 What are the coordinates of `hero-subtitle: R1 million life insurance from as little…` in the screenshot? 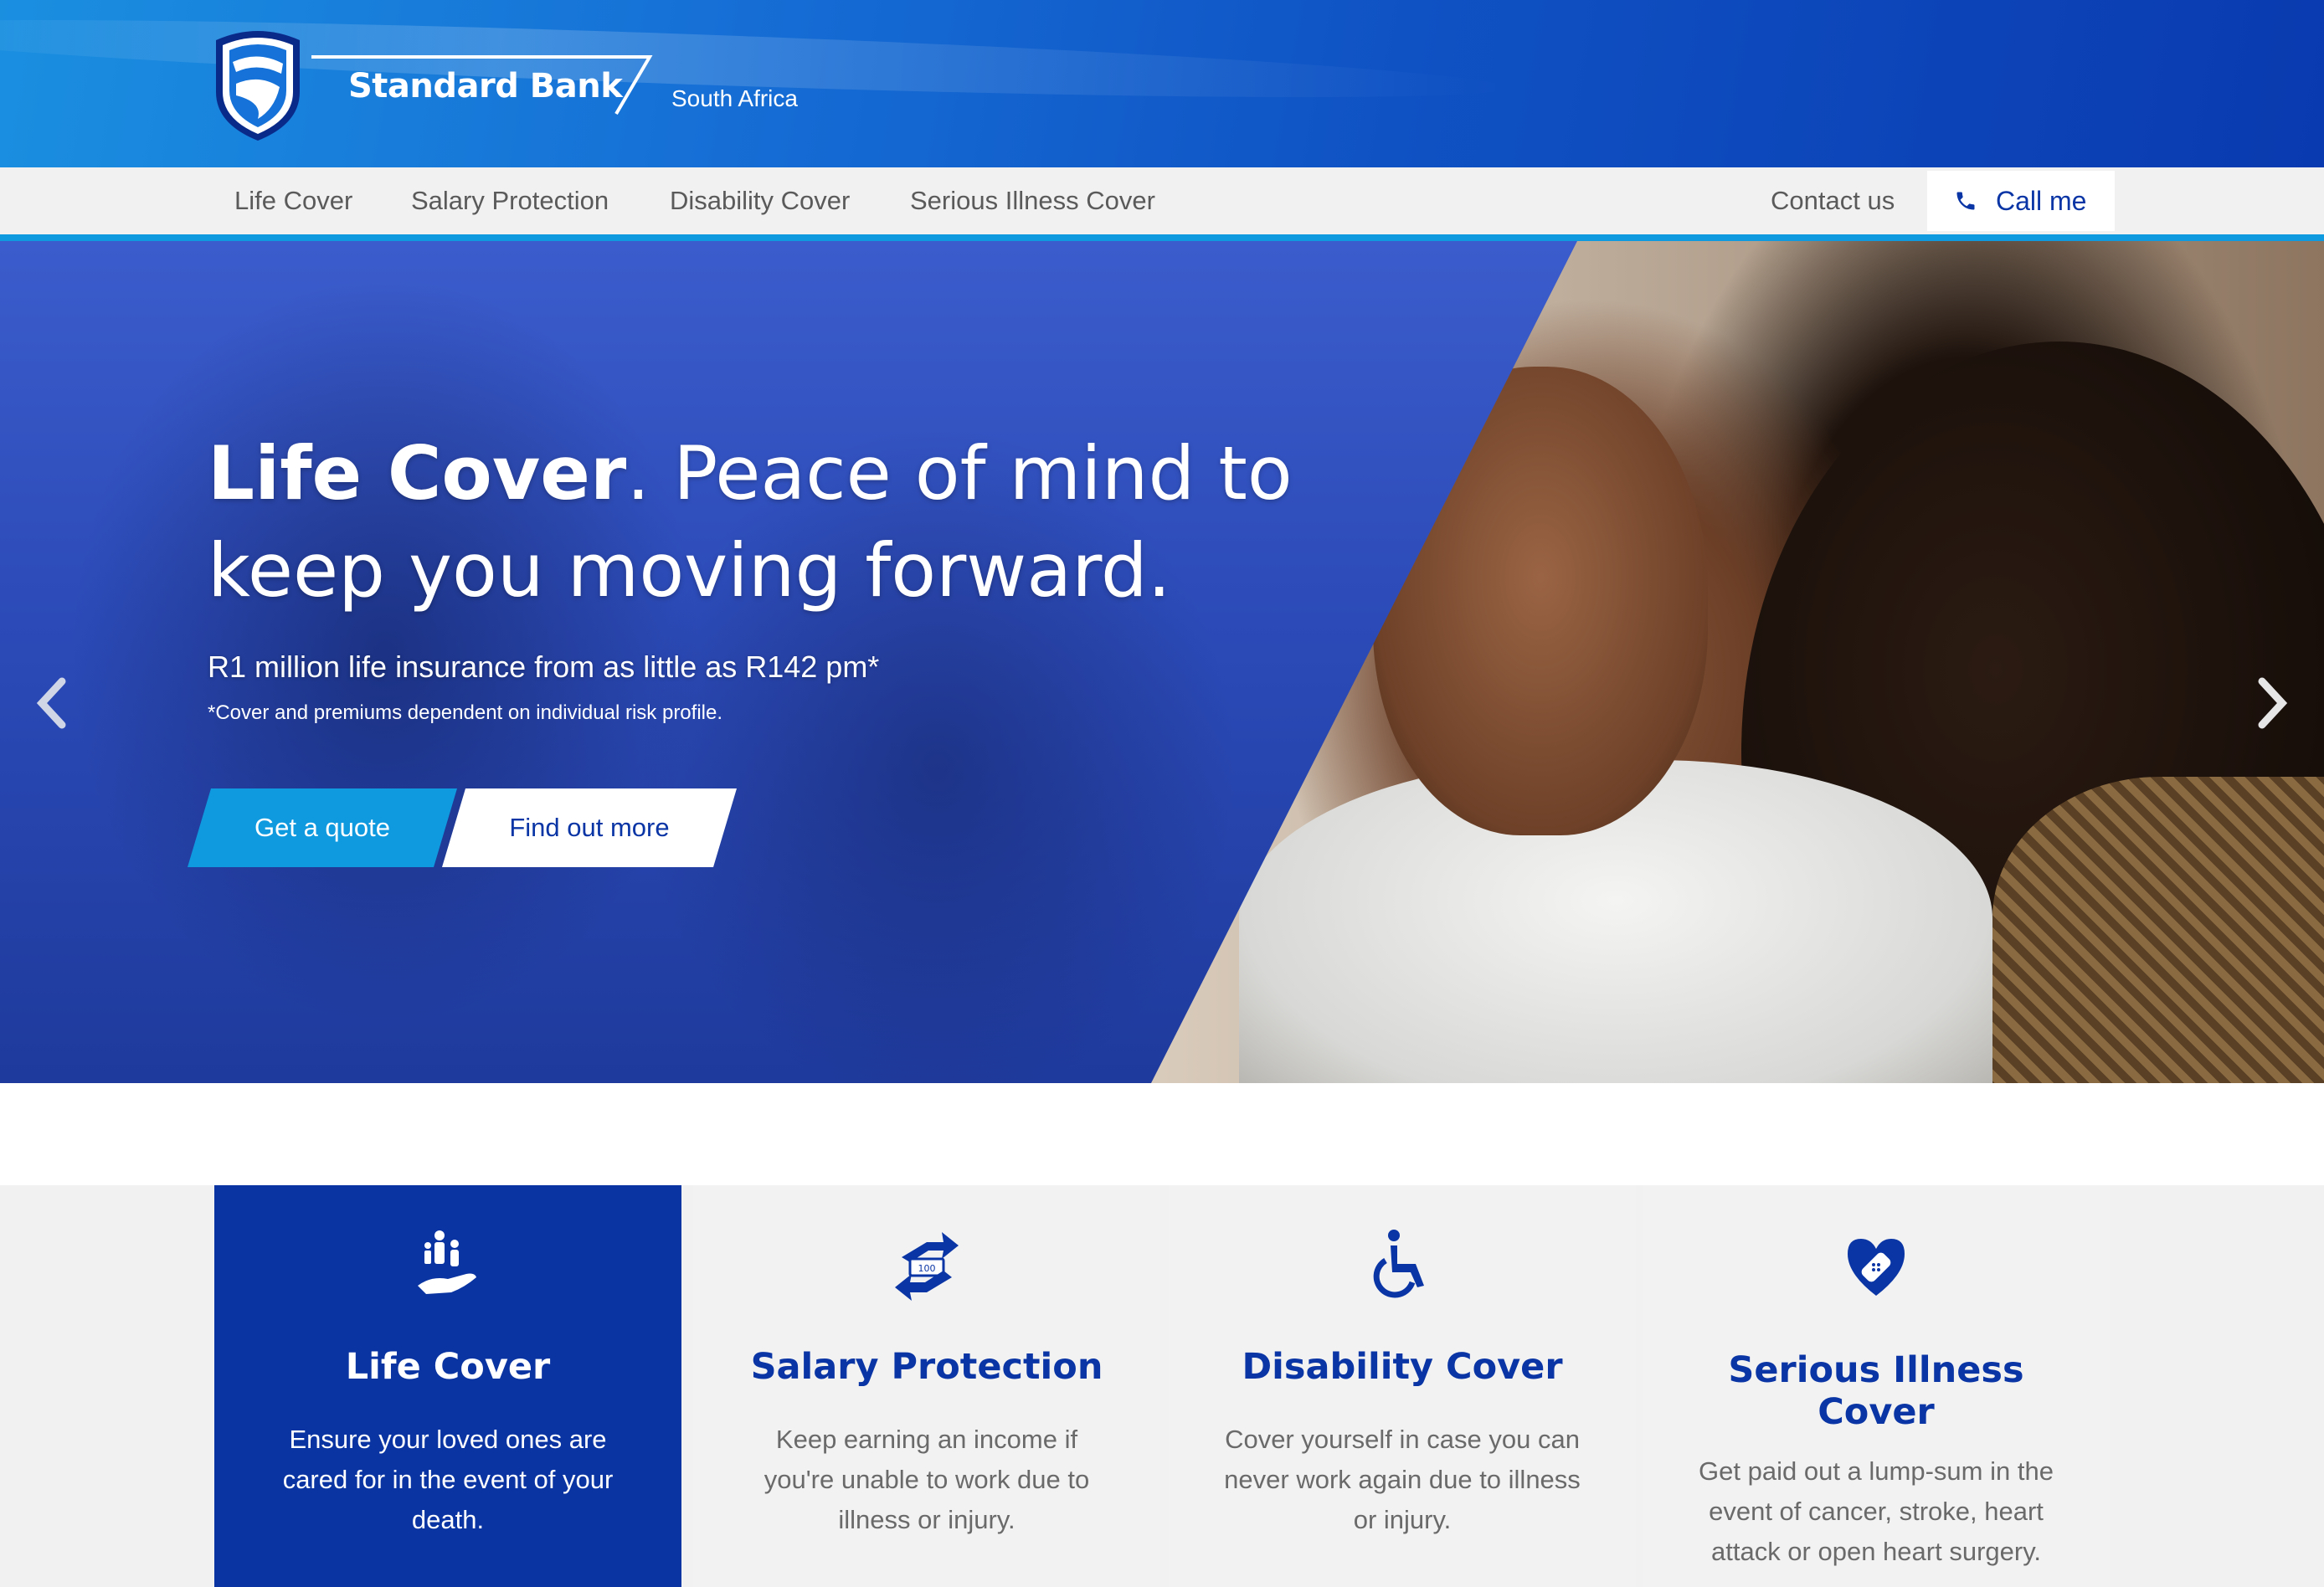 It's located at (544, 667).